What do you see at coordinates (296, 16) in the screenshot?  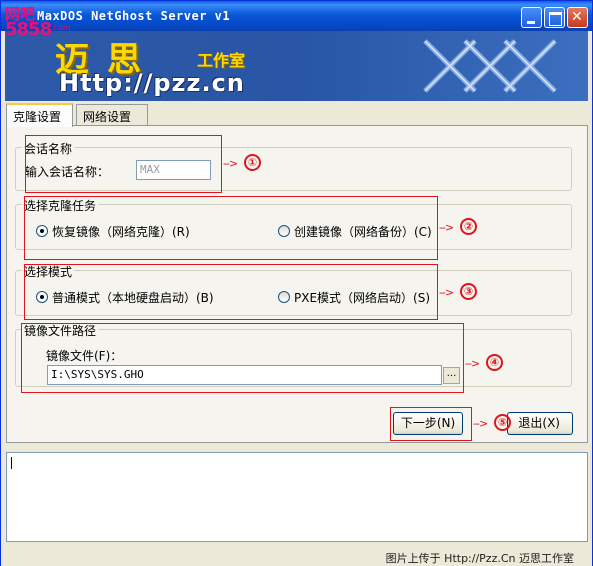 I see `title-bar: MaxDOS NetGhost Server v1` at bounding box center [296, 16].